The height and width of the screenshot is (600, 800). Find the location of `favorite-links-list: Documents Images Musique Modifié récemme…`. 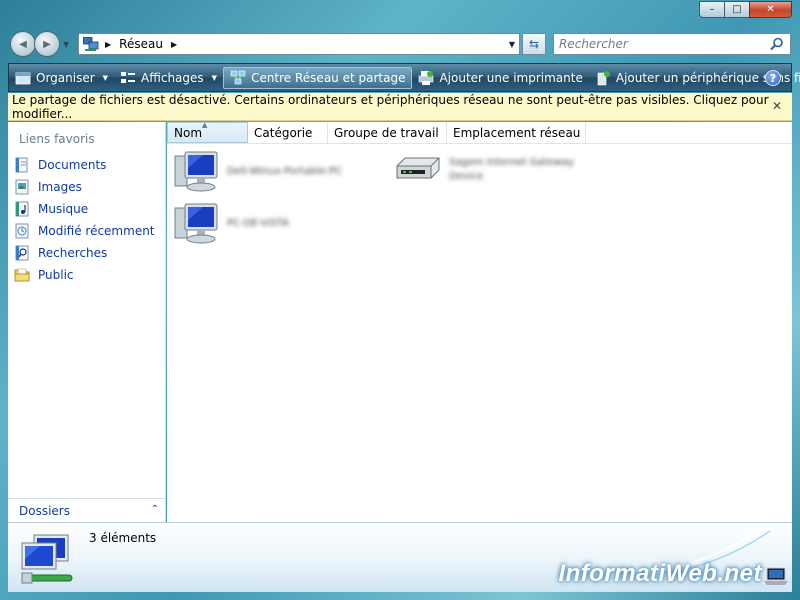

favorite-links-list: Documents Images Musique Modifié récemme… is located at coordinates (84, 220).